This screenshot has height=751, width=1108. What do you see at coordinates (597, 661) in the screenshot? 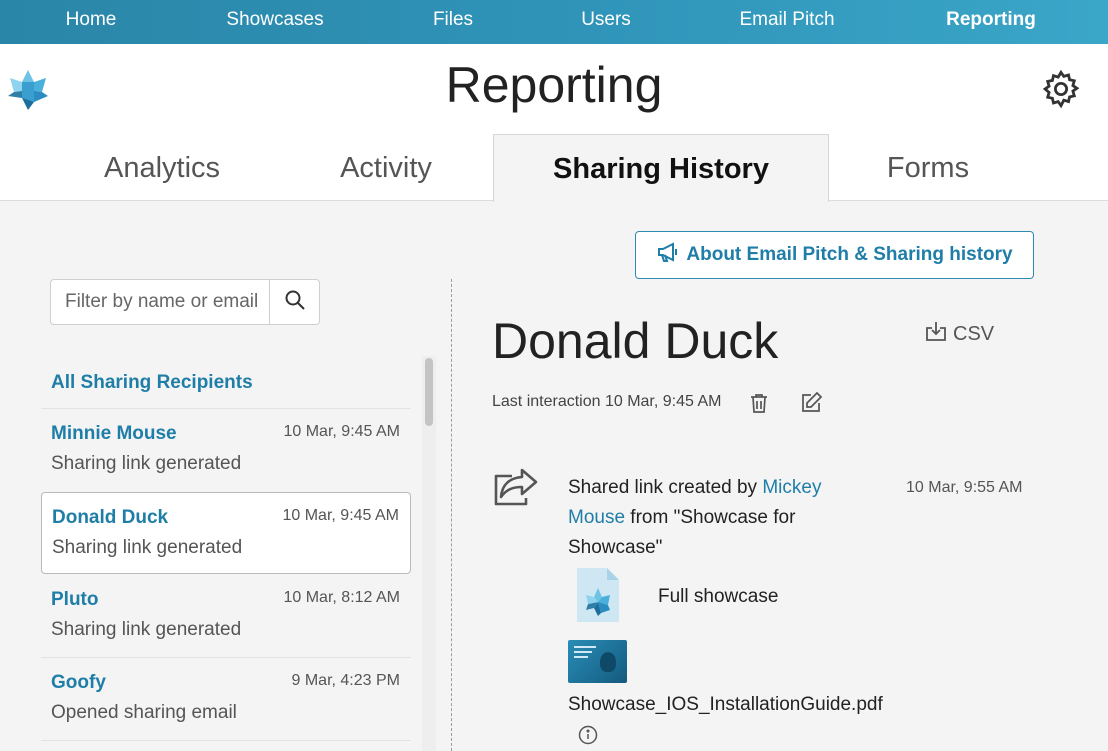
I see `pdf-thumbnail` at bounding box center [597, 661].